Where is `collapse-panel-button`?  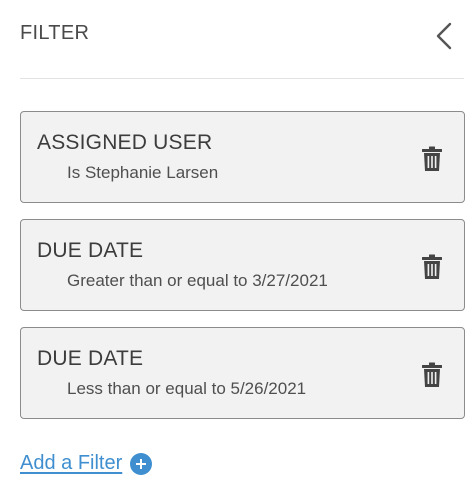 collapse-panel-button is located at coordinates (444, 36).